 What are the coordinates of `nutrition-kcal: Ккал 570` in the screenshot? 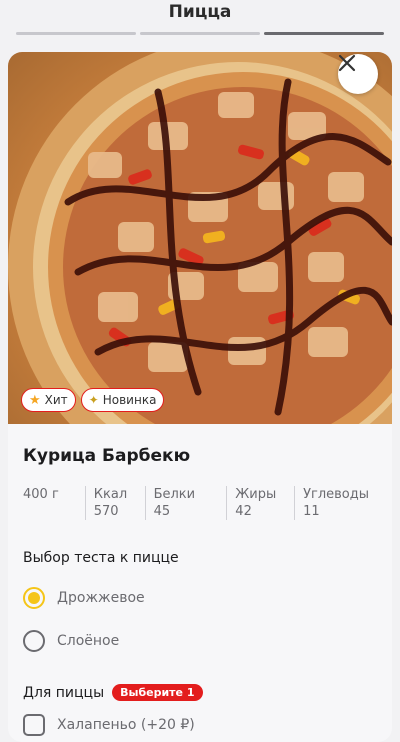 It's located at (114, 503).